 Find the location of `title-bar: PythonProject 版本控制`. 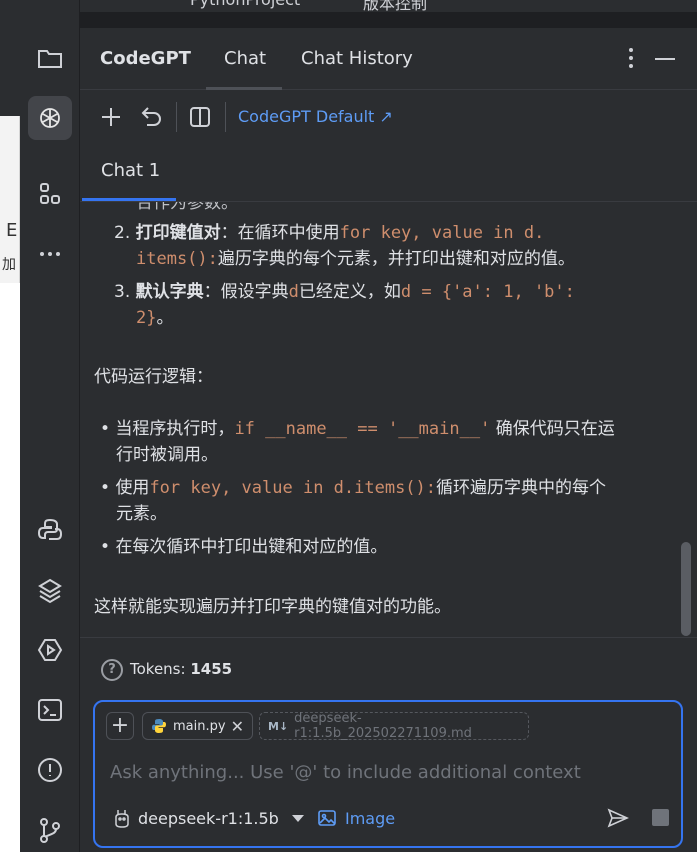

title-bar: PythonProject 版本控制 is located at coordinates (388, 6).